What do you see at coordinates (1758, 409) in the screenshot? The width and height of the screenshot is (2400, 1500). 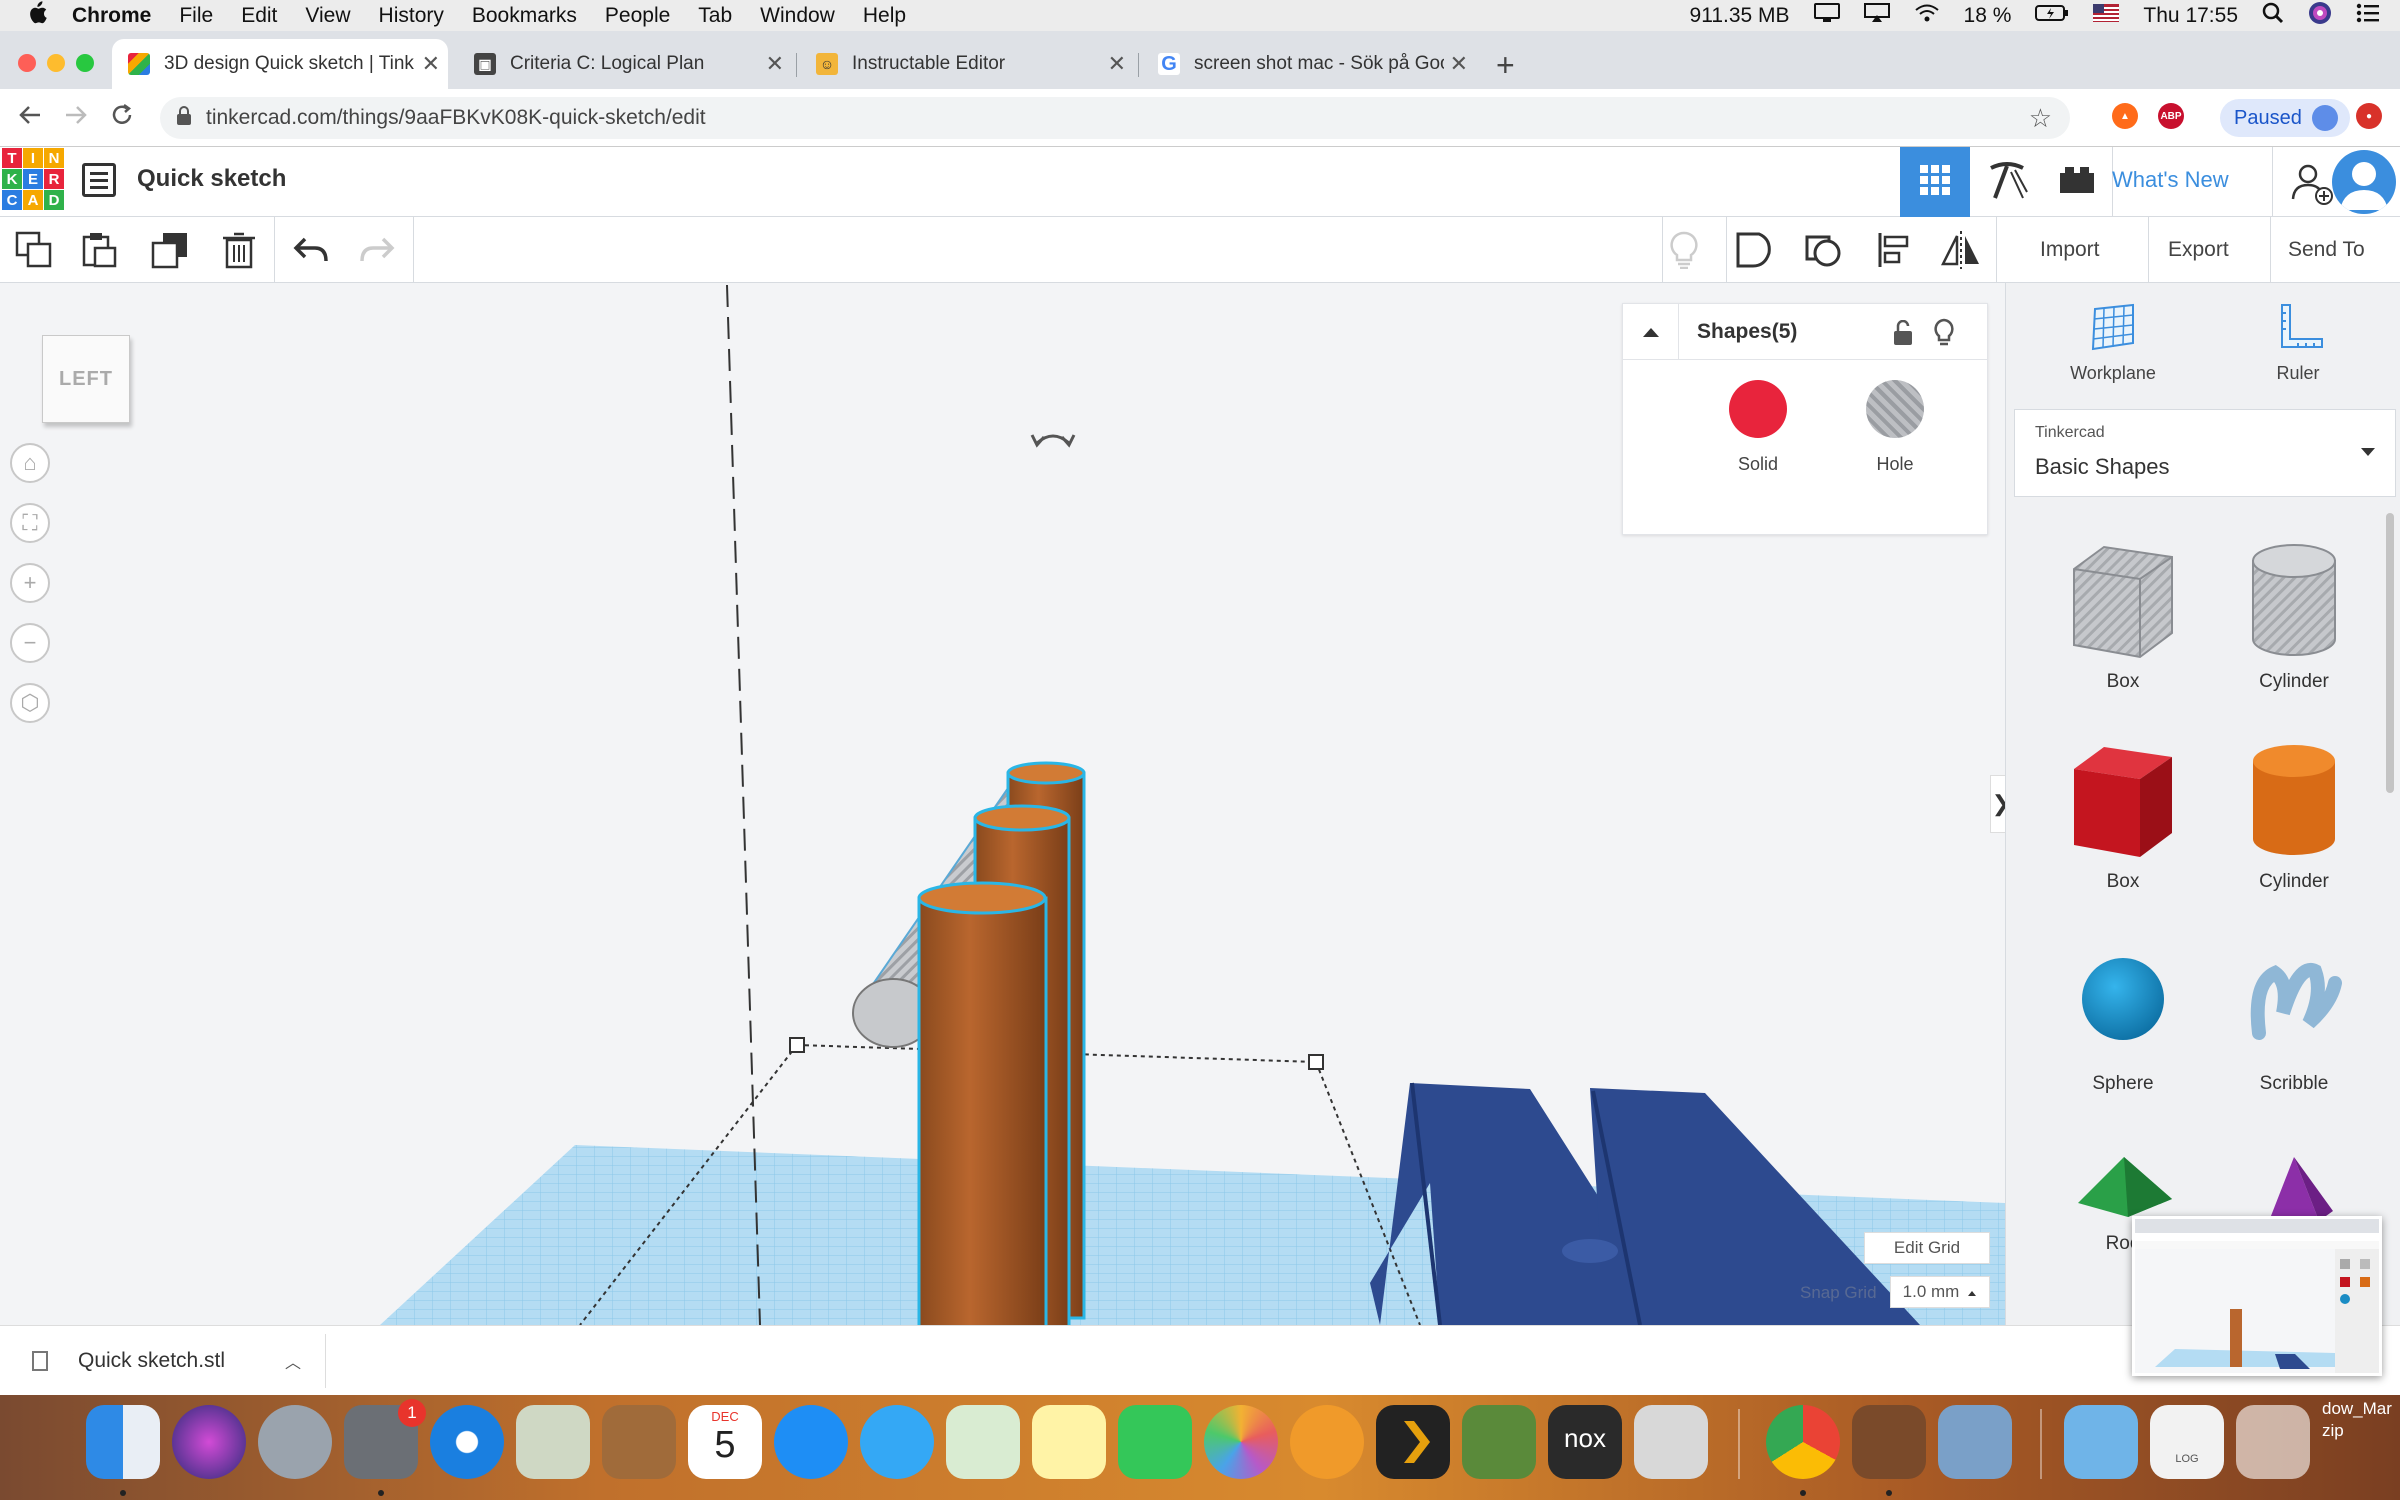 I see `solid-color-swatch` at bounding box center [1758, 409].